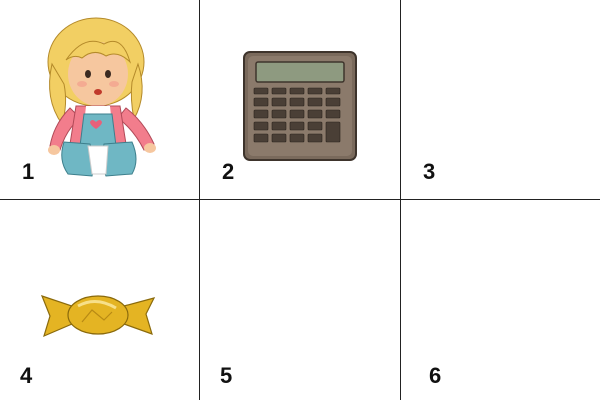 This screenshot has height=400, width=600. I want to click on cell-number: 2, so click(228, 171).